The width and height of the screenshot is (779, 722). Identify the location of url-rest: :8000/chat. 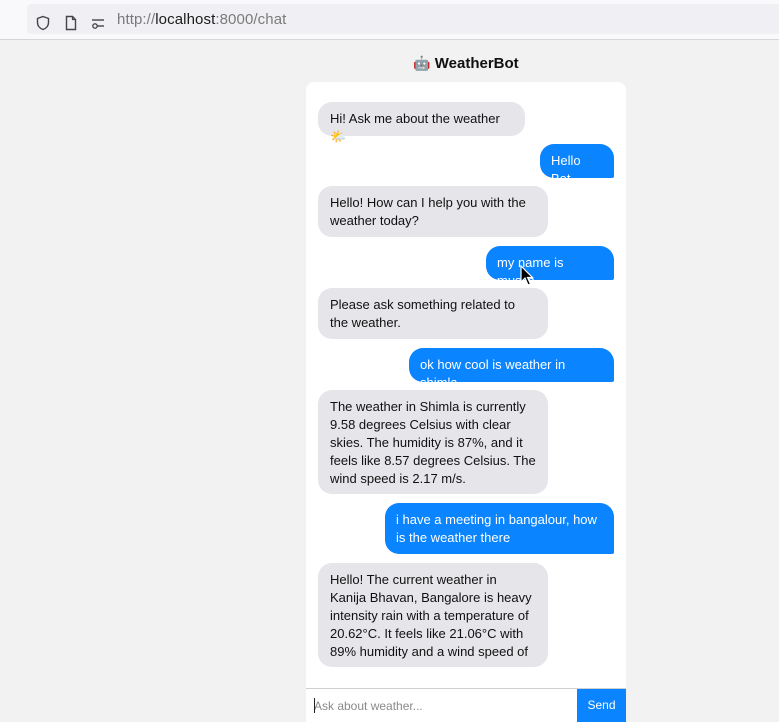
(251, 19).